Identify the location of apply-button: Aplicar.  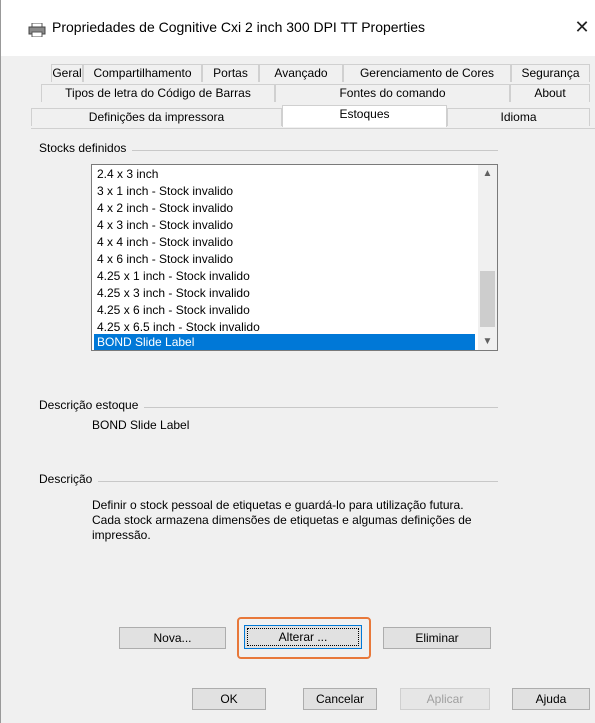
(445, 699).